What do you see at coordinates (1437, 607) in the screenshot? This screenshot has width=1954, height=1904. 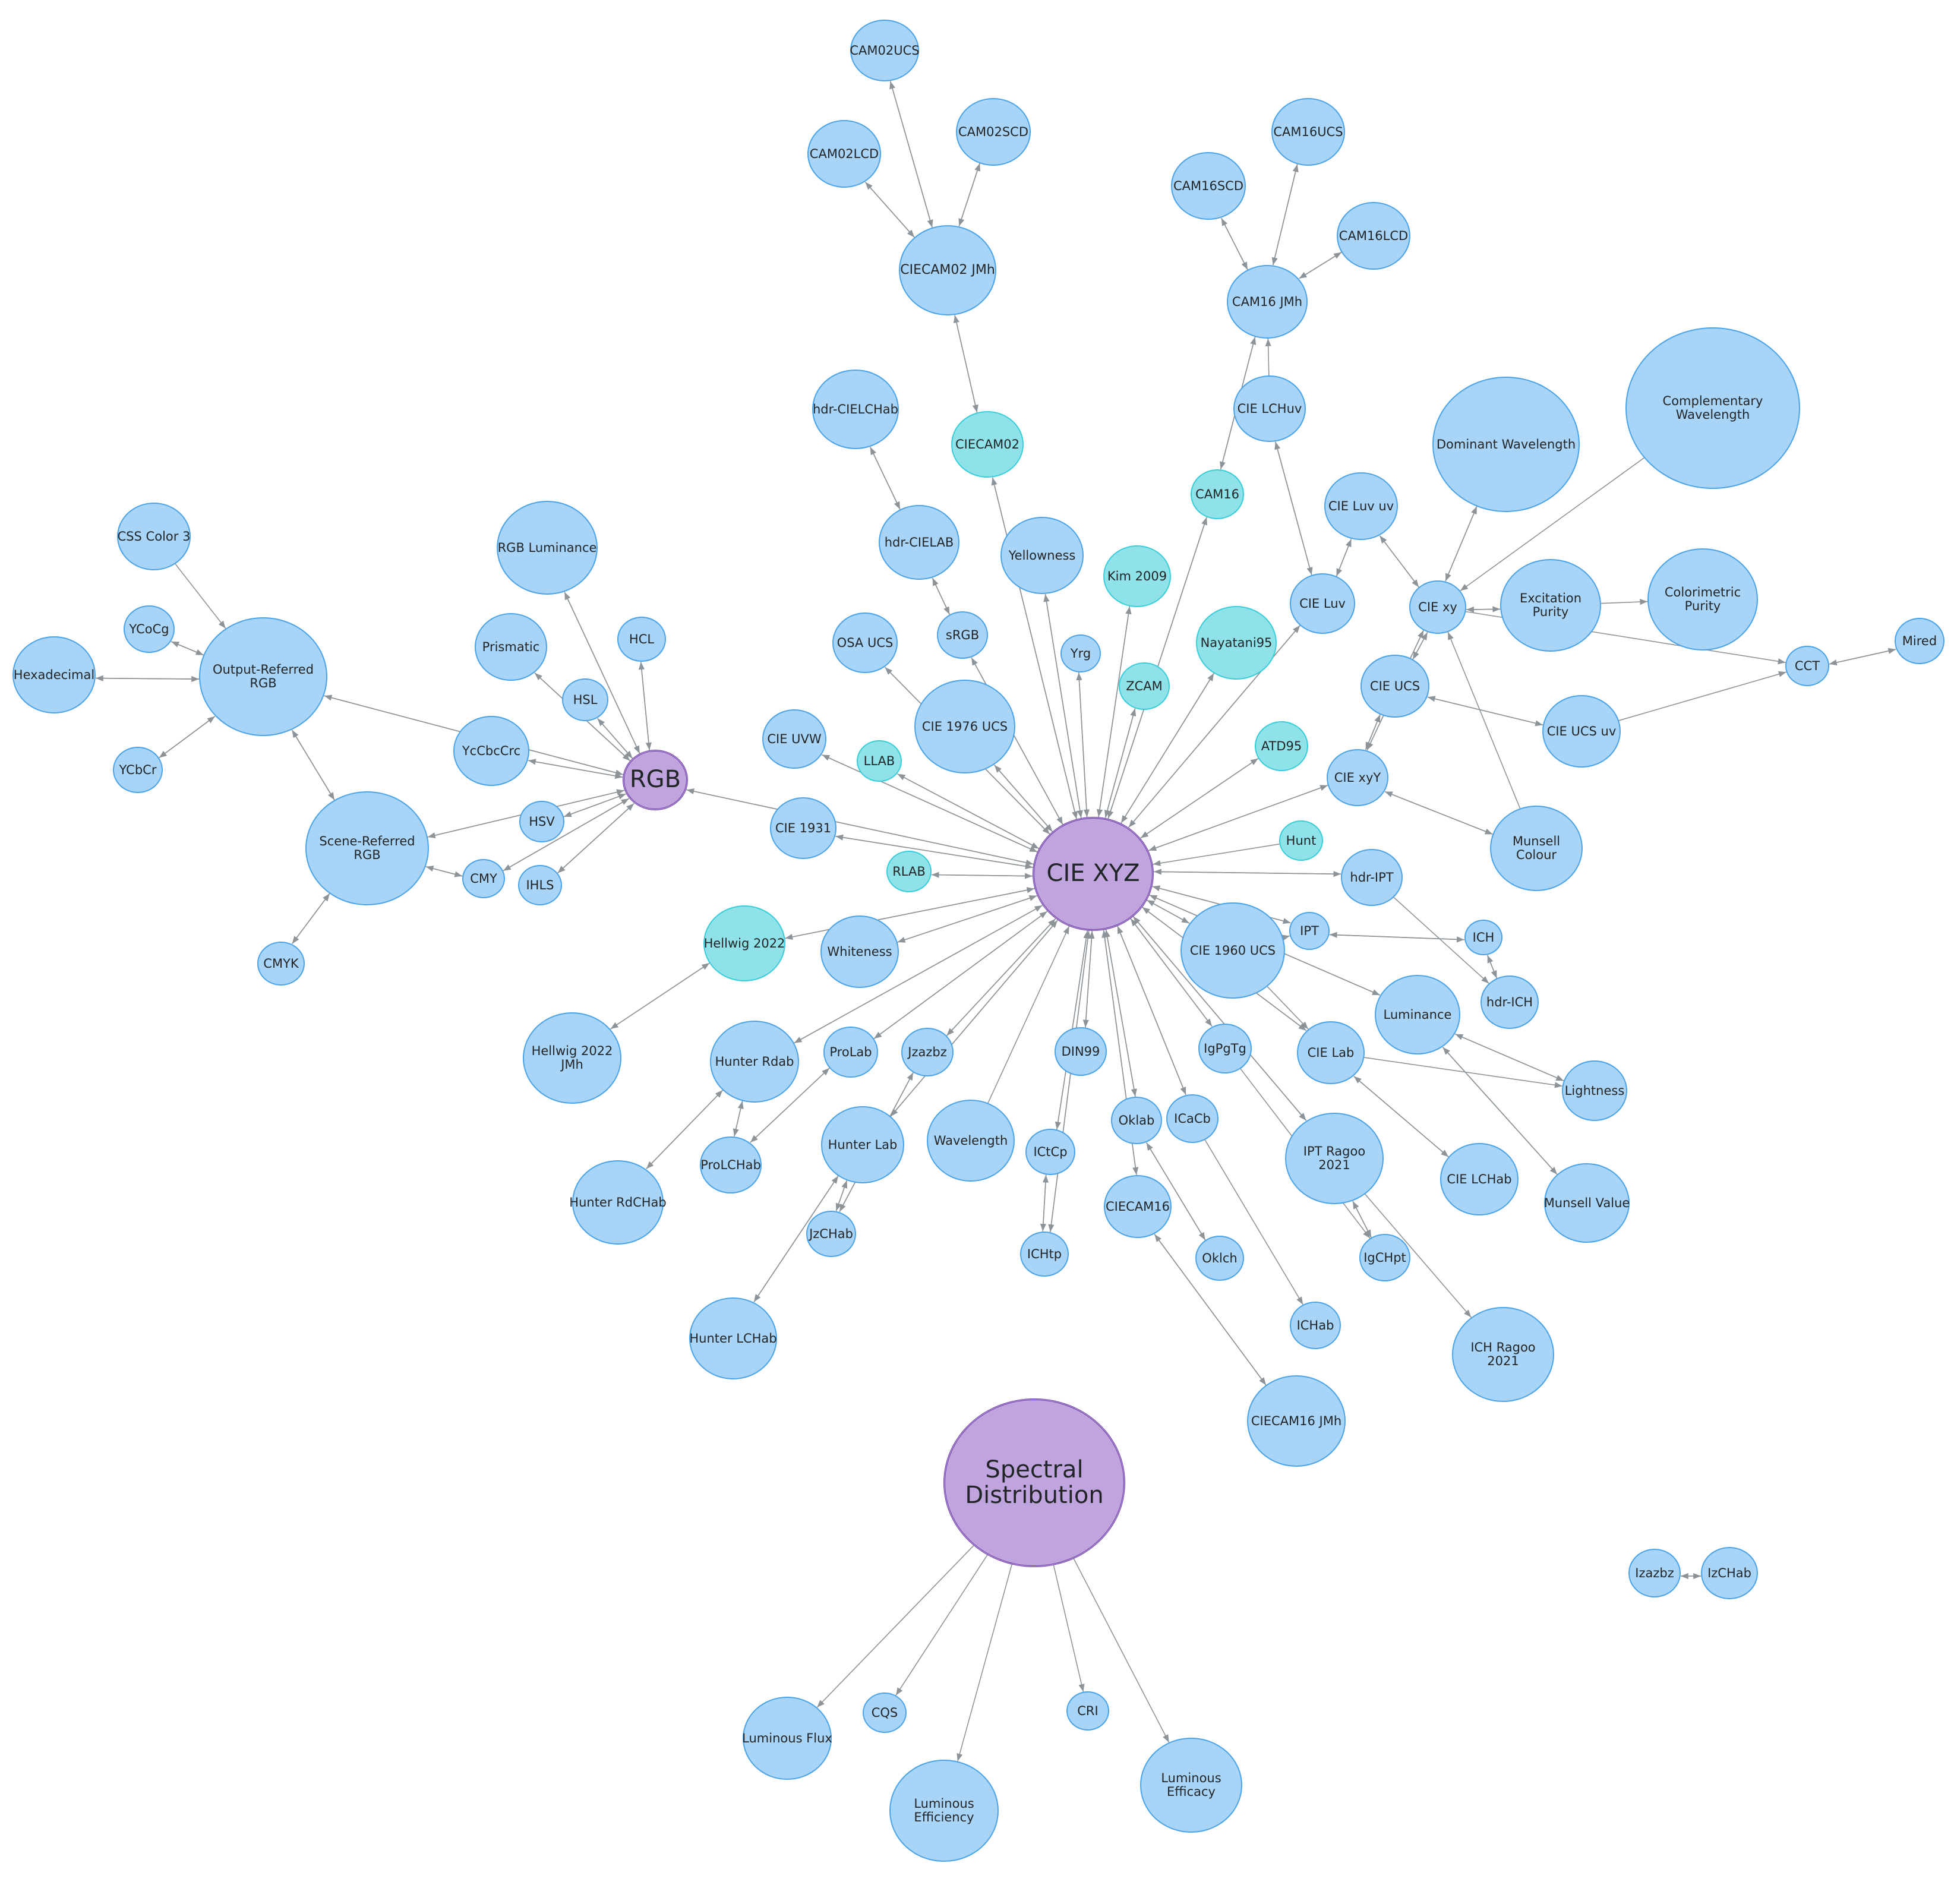 I see `graph-node-ciexy: CIE xy` at bounding box center [1437, 607].